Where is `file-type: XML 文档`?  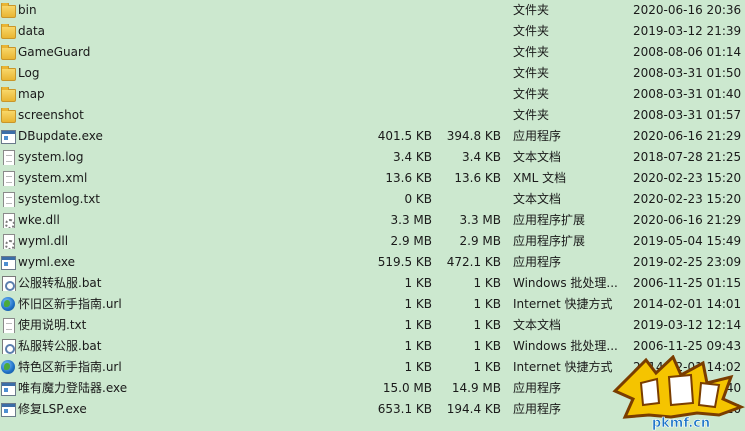 file-type: XML 文档 is located at coordinates (540, 178).